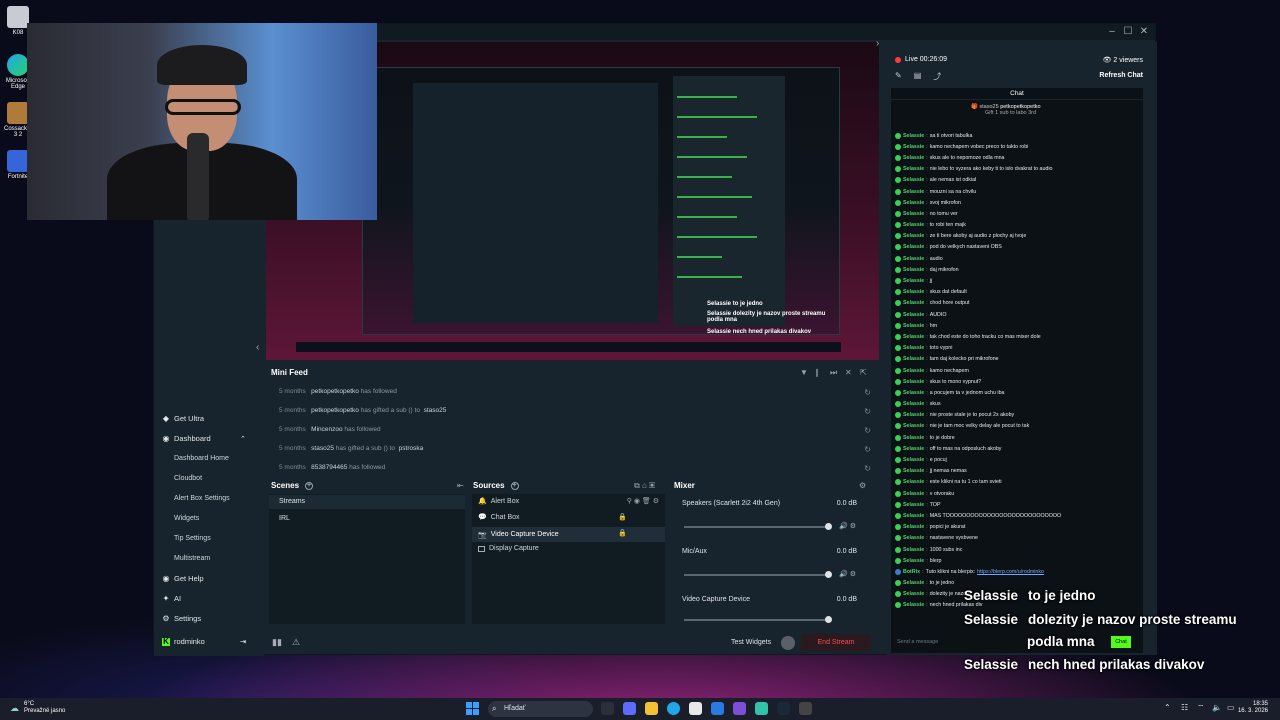 The width and height of the screenshot is (1280, 720). I want to click on nav-user: Krodminko ⇥, so click(204, 641).